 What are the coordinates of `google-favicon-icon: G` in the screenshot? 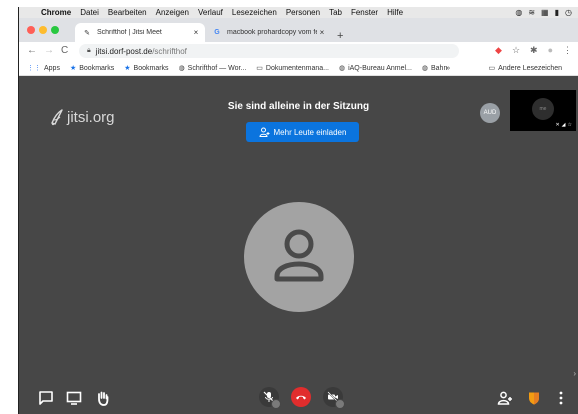 It's located at (217, 32).